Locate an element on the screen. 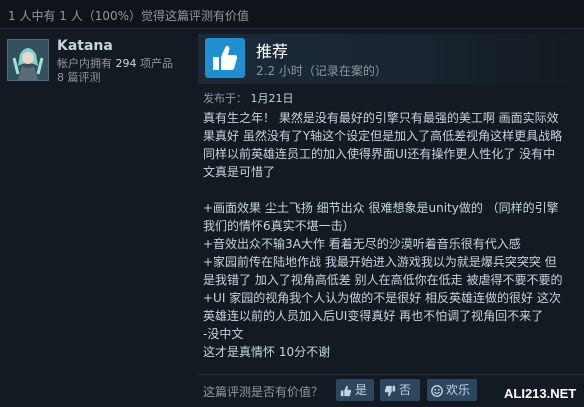  hours-played: 2.2 小时（记录在案的） is located at coordinates (321, 71).